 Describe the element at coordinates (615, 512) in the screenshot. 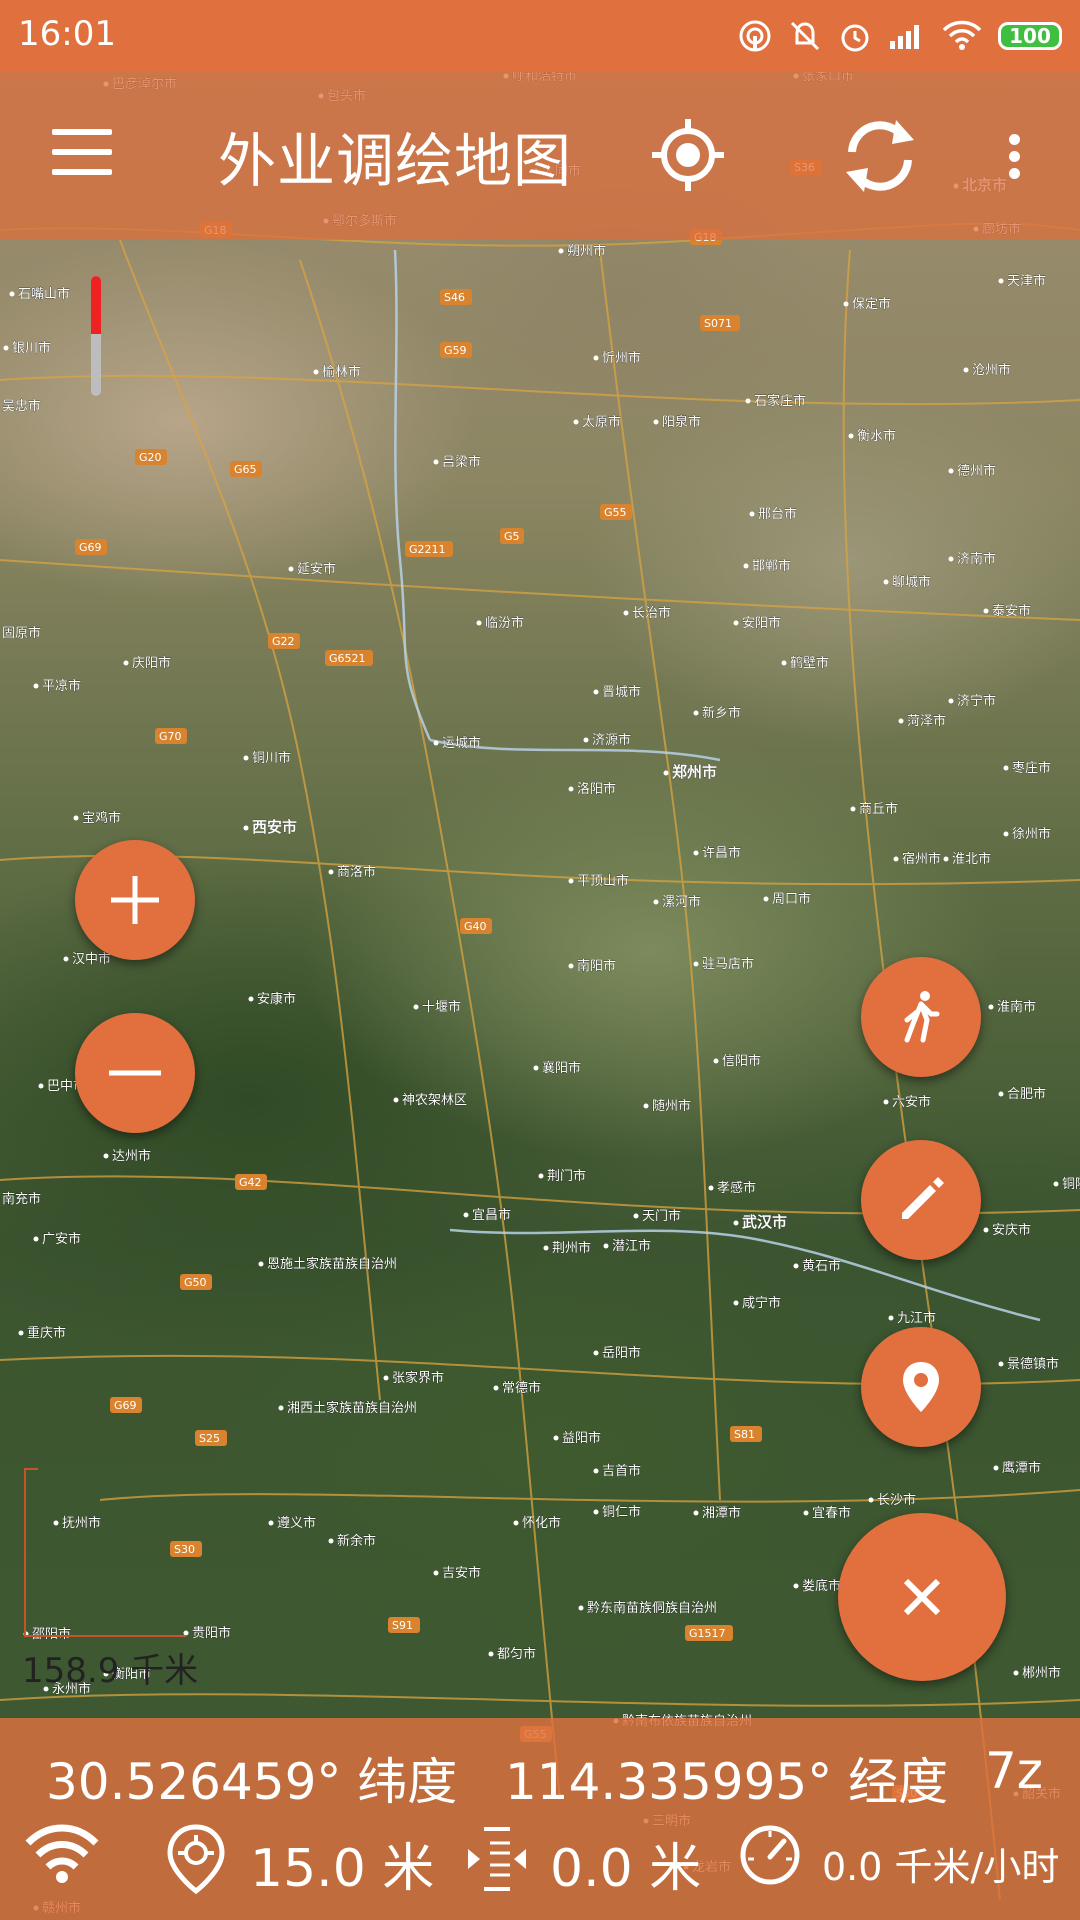

I see `road-label: G55` at that location.